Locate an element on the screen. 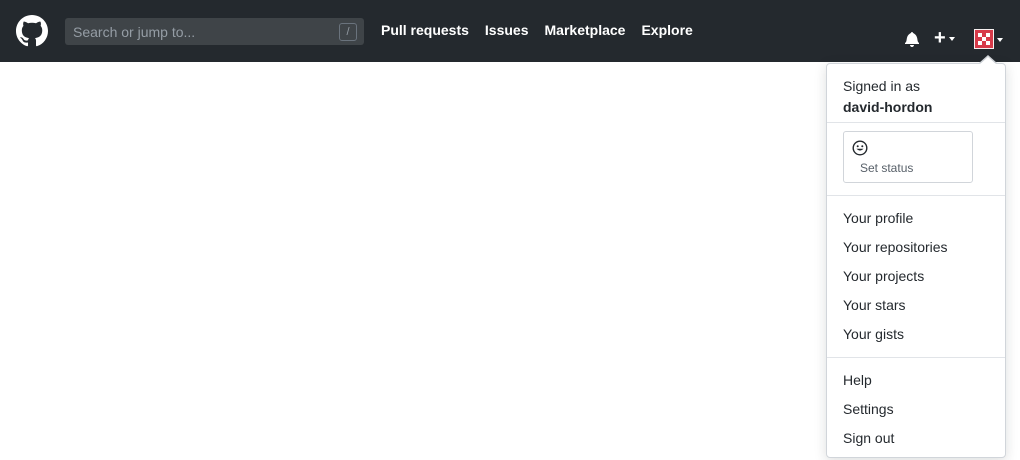 The width and height of the screenshot is (1020, 460). github-logo-icon is located at coordinates (32, 31).